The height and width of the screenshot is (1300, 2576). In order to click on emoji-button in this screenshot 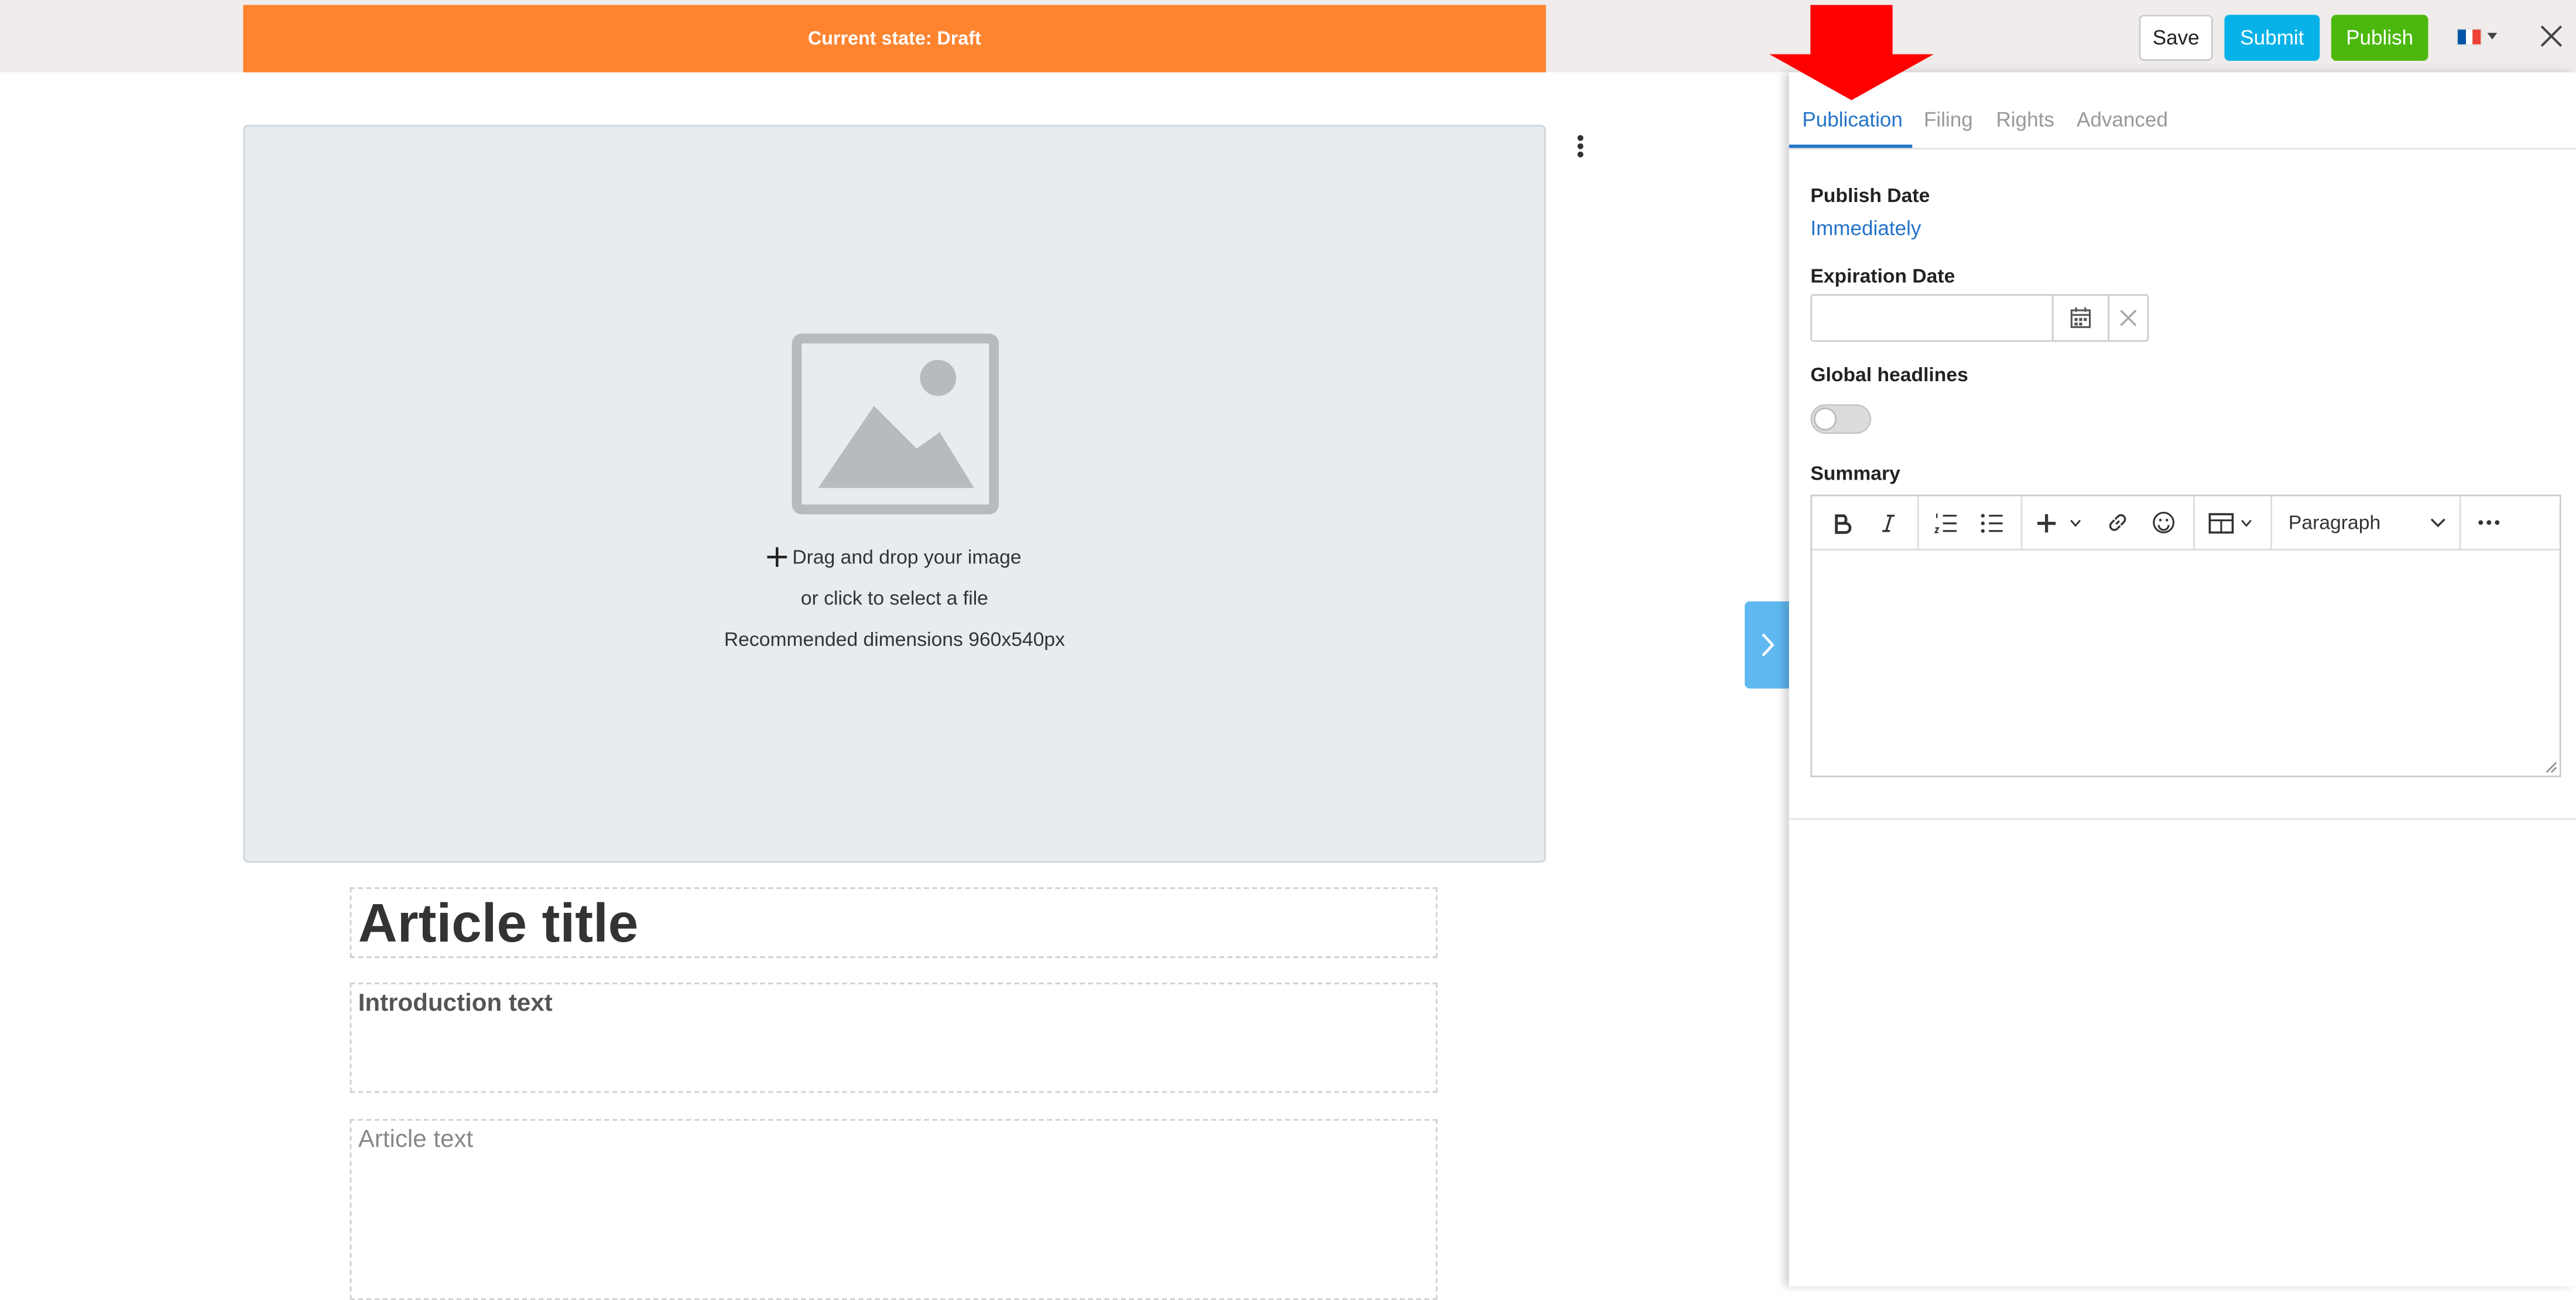, I will do `click(2164, 522)`.